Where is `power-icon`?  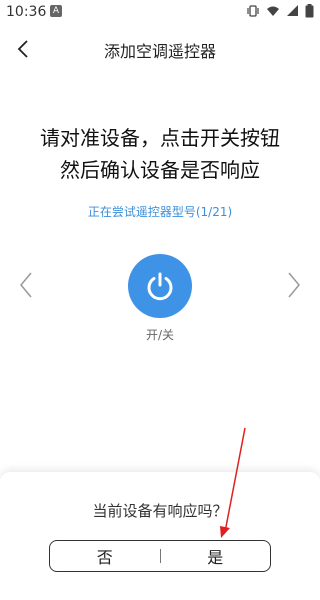 power-icon is located at coordinates (160, 286).